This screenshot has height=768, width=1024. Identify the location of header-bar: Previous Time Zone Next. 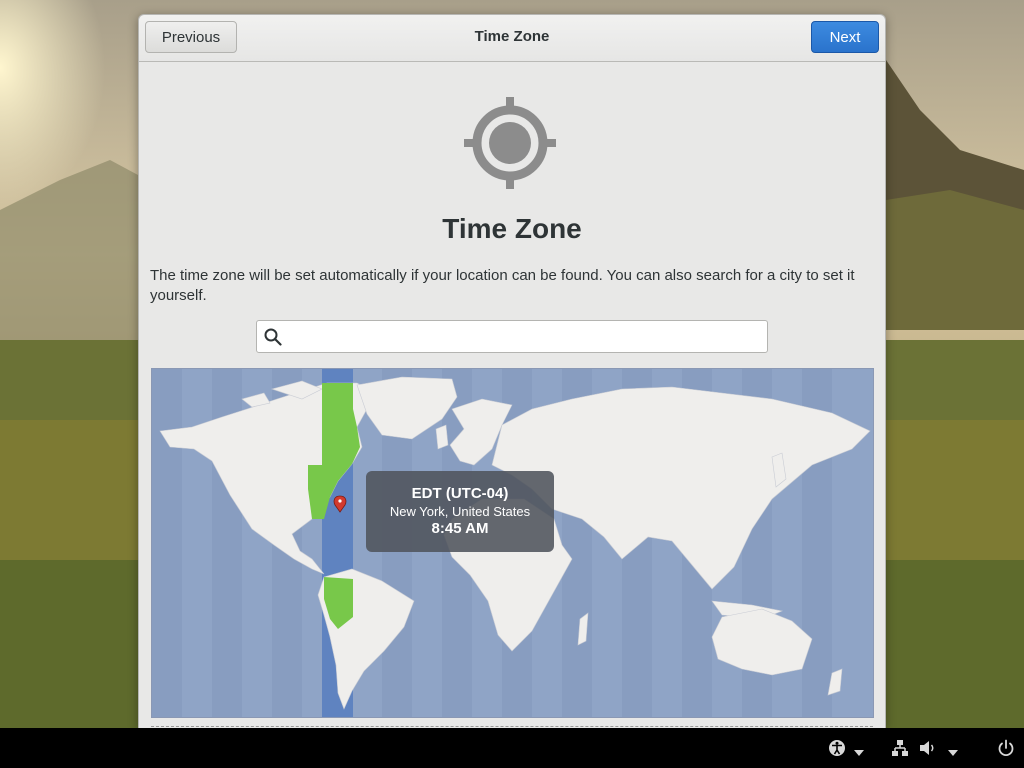
(512, 38).